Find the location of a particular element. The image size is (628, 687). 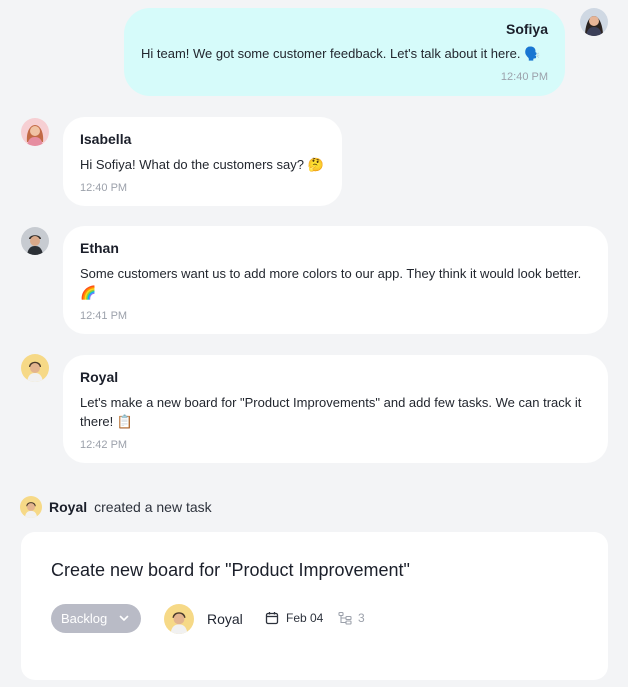

status-label: Backlog is located at coordinates (84, 618).